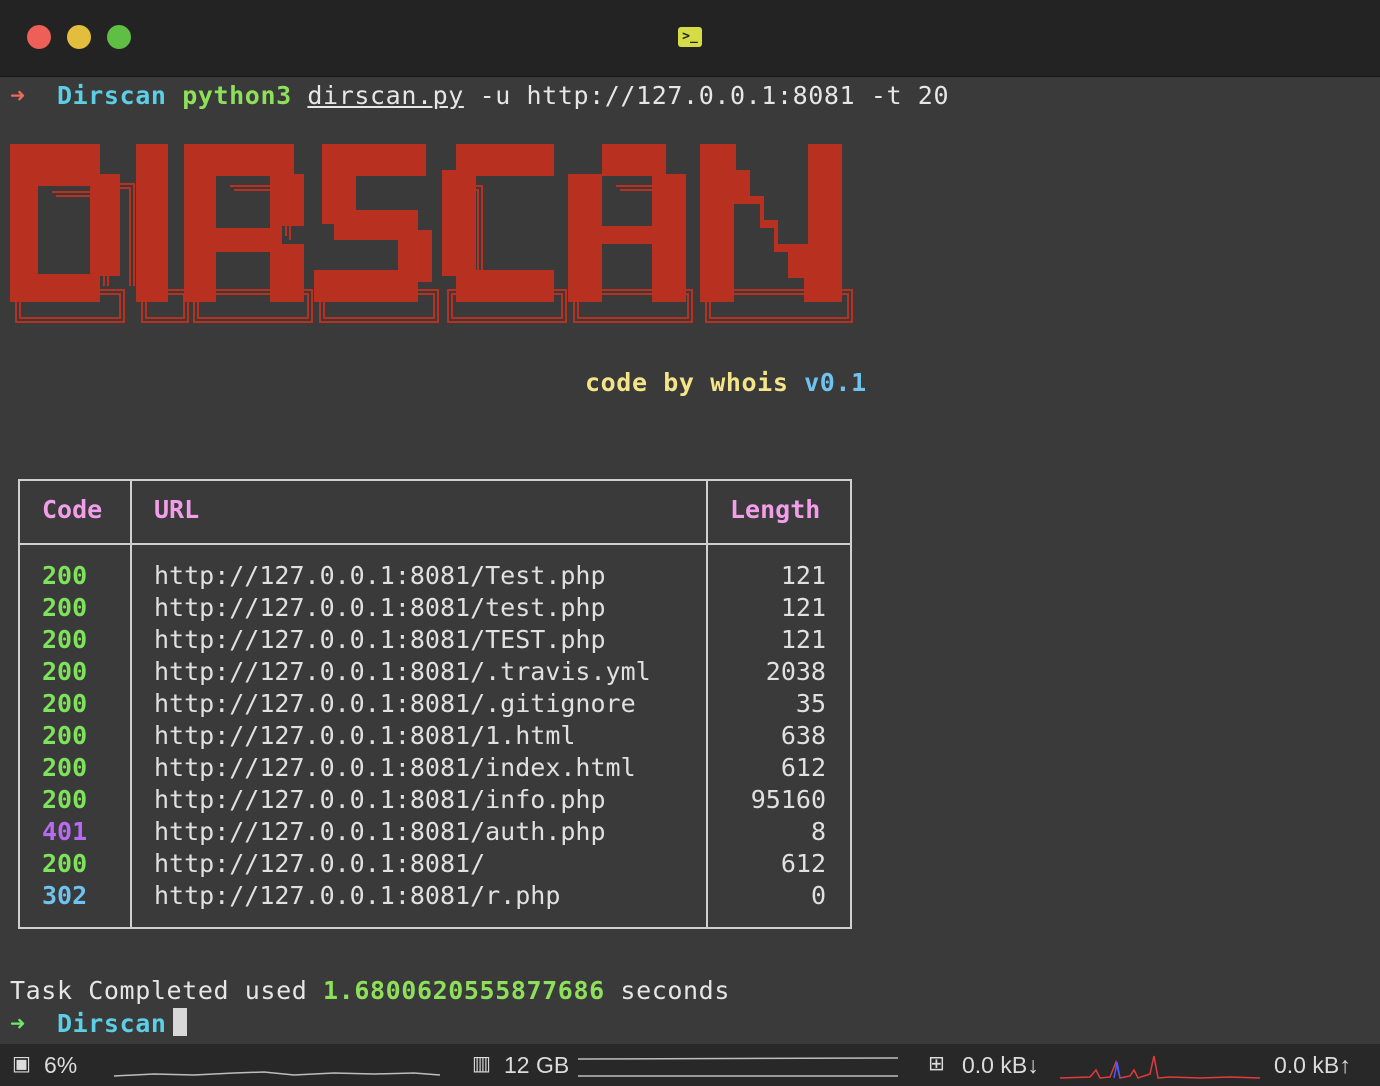 The width and height of the screenshot is (1380, 1086). What do you see at coordinates (380, 831) in the screenshot?
I see `row-url: http://127.0.0.1:8081/auth.php` at bounding box center [380, 831].